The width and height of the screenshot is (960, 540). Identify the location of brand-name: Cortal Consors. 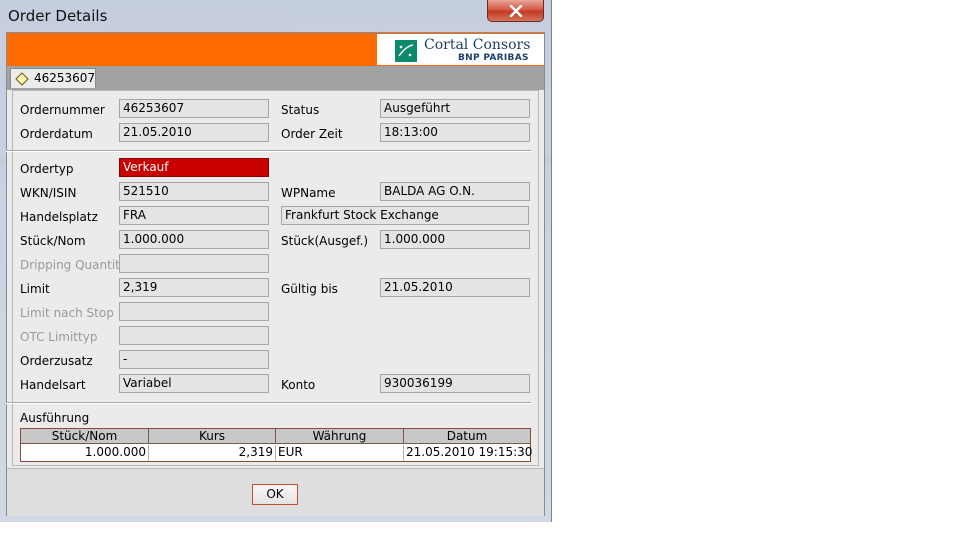
(477, 45).